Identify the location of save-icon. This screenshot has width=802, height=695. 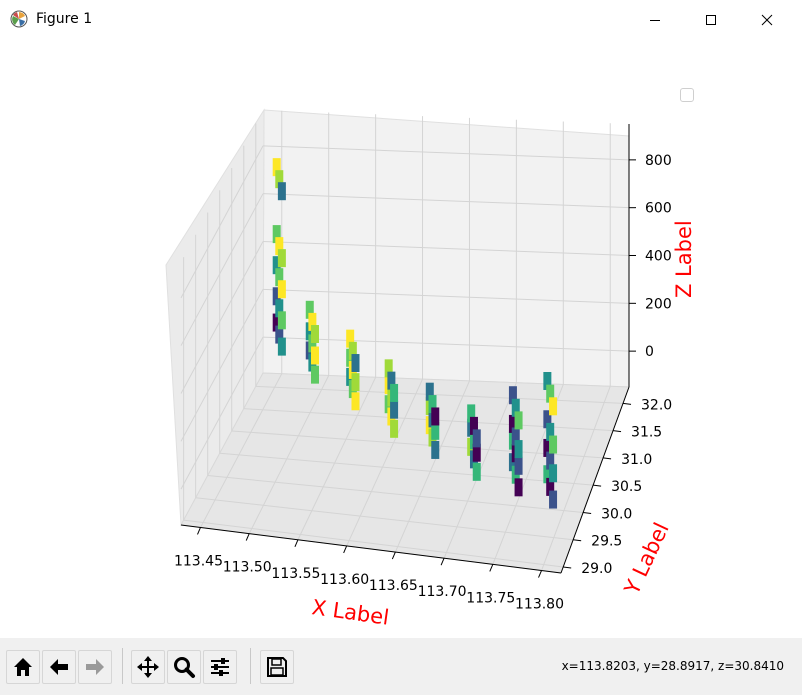
(277, 667).